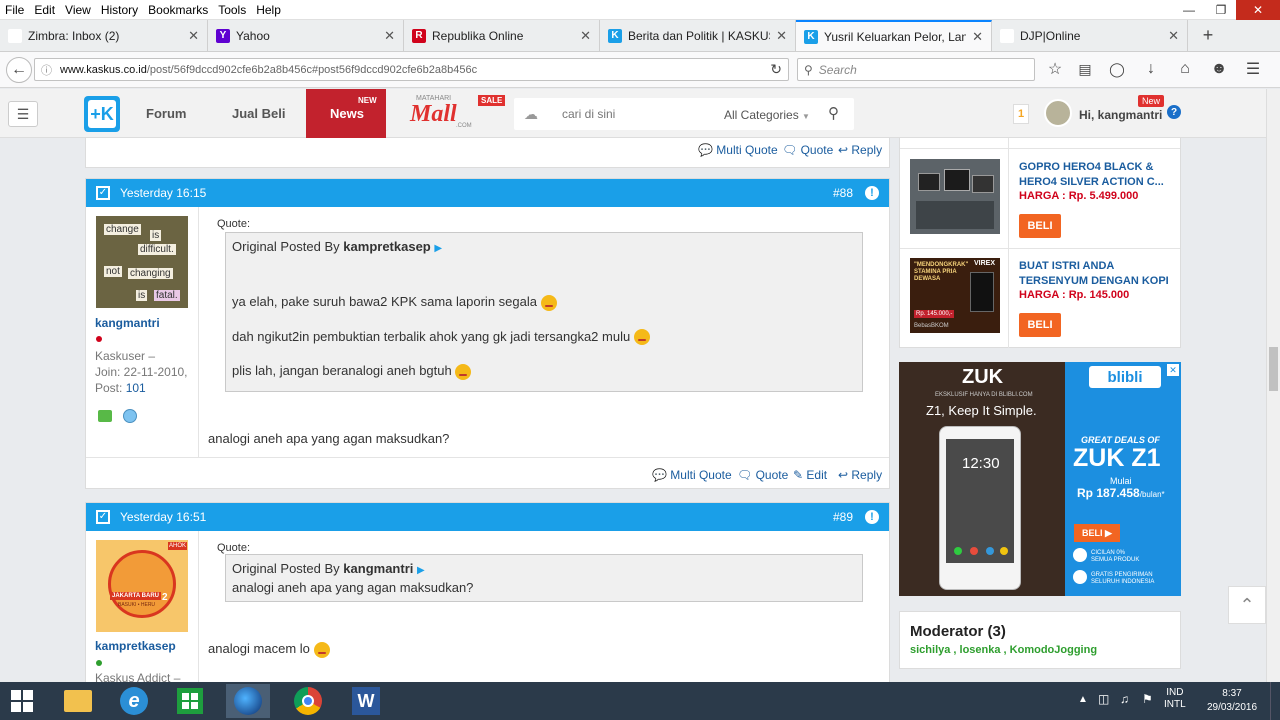 The height and width of the screenshot is (720, 1280). What do you see at coordinates (1058, 113) in the screenshot?
I see `avatar` at bounding box center [1058, 113].